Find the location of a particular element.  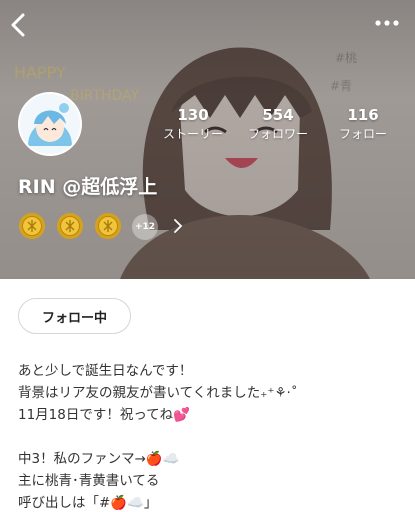

more-dots-icon is located at coordinates (387, 23).